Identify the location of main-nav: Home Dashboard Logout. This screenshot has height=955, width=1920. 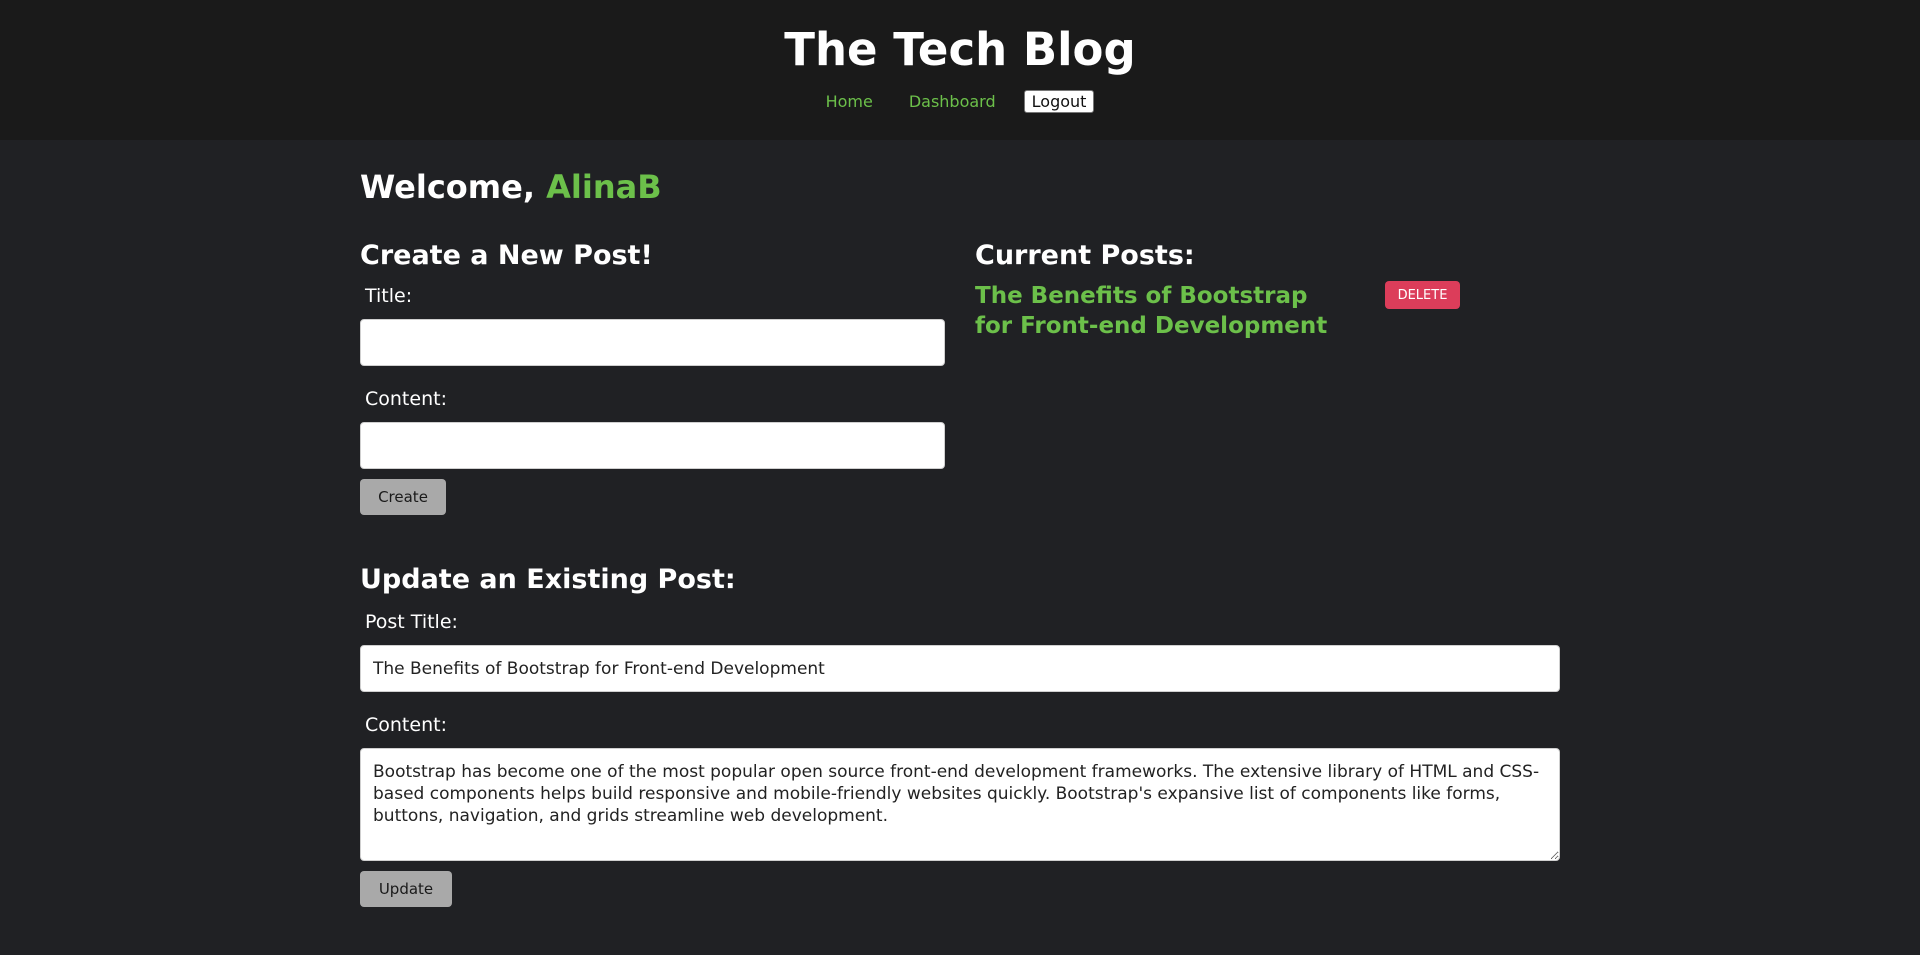
(960, 101).